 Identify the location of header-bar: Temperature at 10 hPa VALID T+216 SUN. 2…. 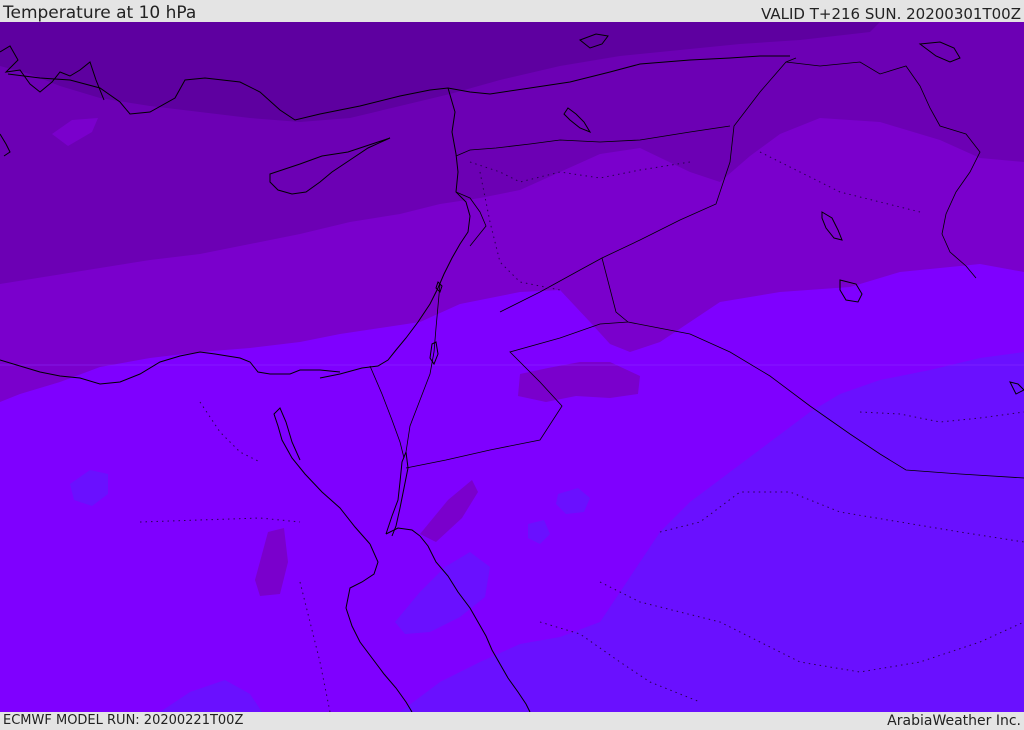
(512, 11).